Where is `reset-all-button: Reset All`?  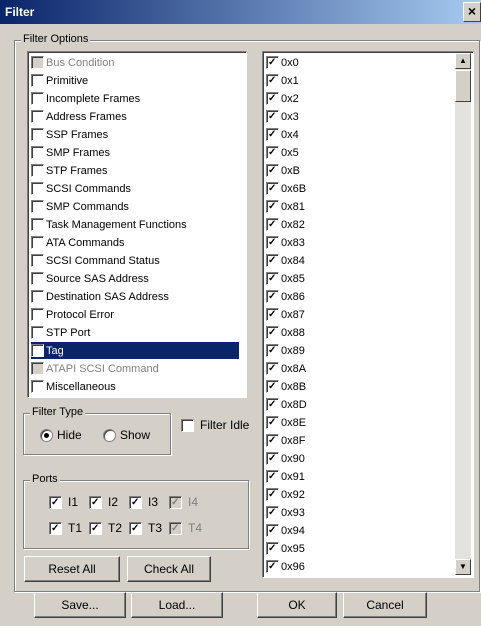
reset-all-button: Reset All is located at coordinates (72, 569).